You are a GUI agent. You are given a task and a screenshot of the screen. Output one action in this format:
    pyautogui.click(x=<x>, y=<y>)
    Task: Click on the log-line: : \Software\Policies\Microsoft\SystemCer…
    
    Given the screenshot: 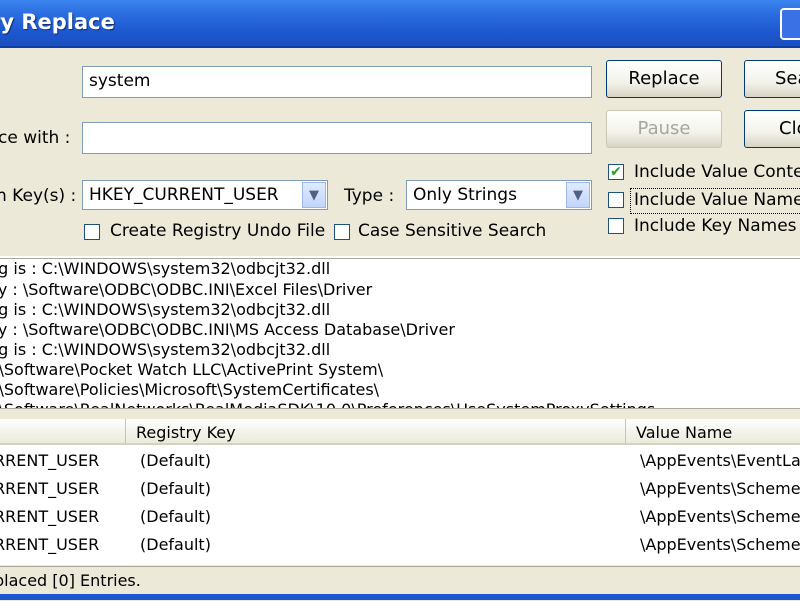 What is the action you would take?
    pyautogui.click(x=190, y=389)
    